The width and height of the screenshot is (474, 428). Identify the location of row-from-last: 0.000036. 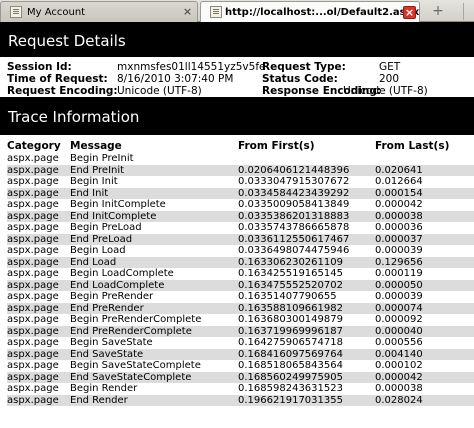
(399, 227).